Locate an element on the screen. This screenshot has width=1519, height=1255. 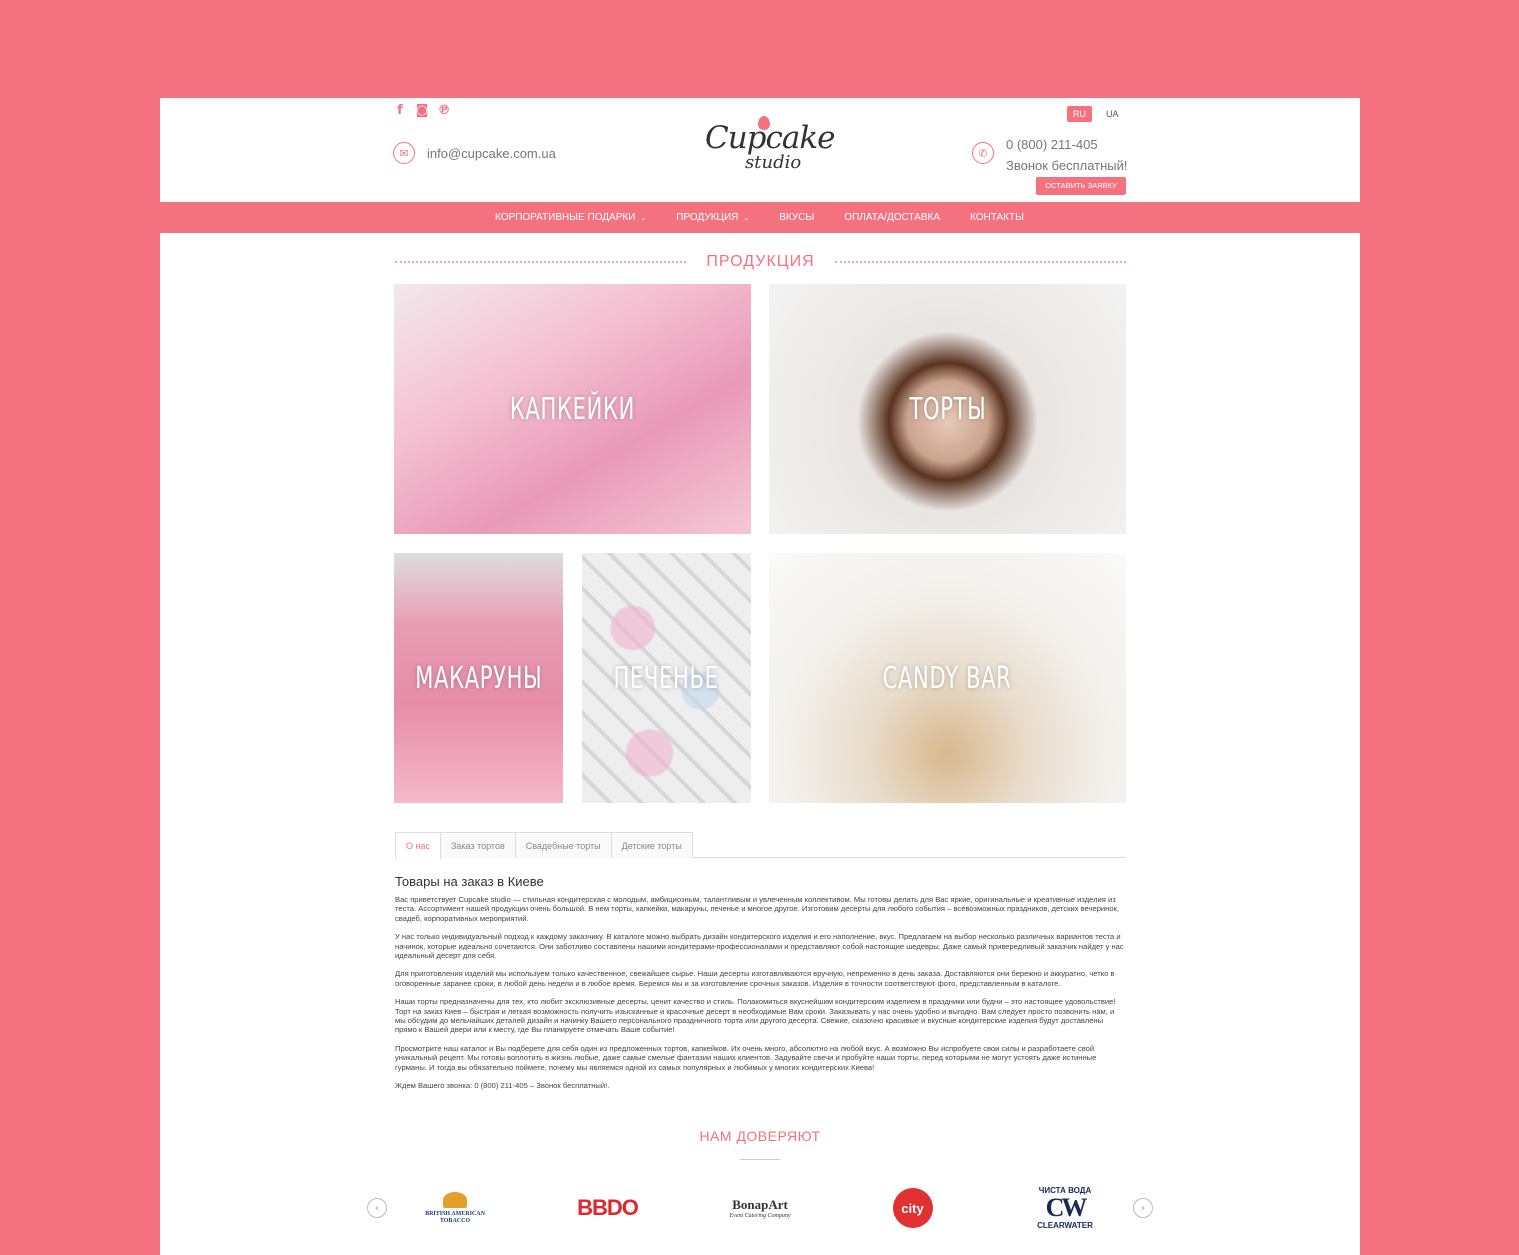
mail-icon: ✉ is located at coordinates (404, 153).